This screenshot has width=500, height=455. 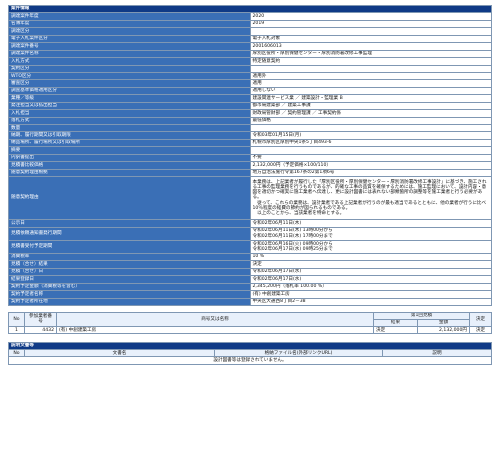 I want to click on info-row: 見積書比較価格 2,132,000円（予定価格×100/110）, so click(x=250, y=165).